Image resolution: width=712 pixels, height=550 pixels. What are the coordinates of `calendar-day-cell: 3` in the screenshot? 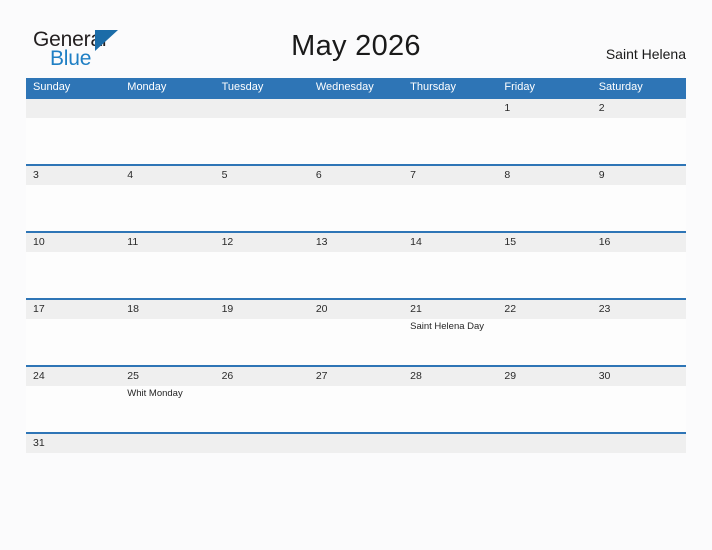 It's located at (73, 198).